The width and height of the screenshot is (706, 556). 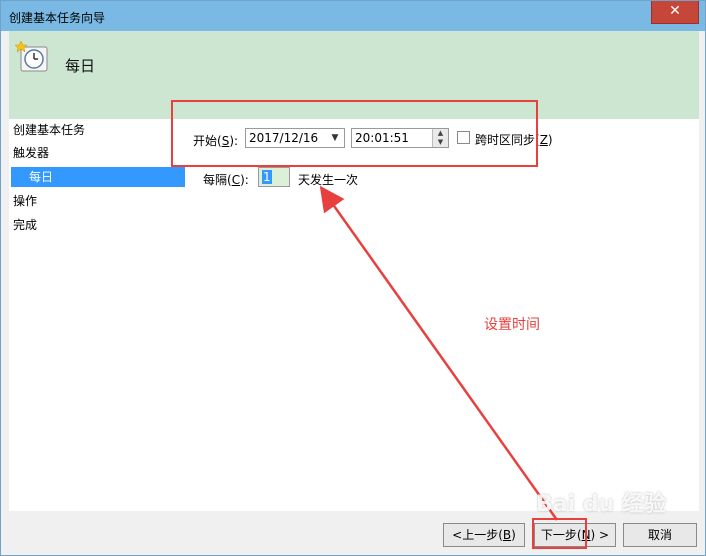 What do you see at coordinates (25, 201) in the screenshot?
I see `nav-item-action: 操作` at bounding box center [25, 201].